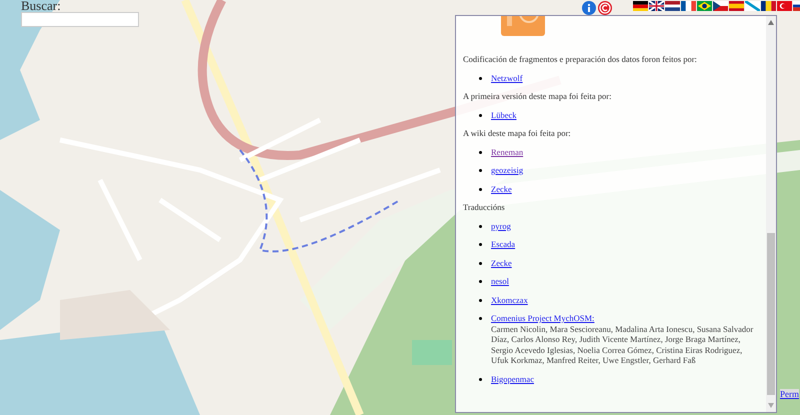  What do you see at coordinates (771, 314) in the screenshot?
I see `scrollbar-thumb` at bounding box center [771, 314].